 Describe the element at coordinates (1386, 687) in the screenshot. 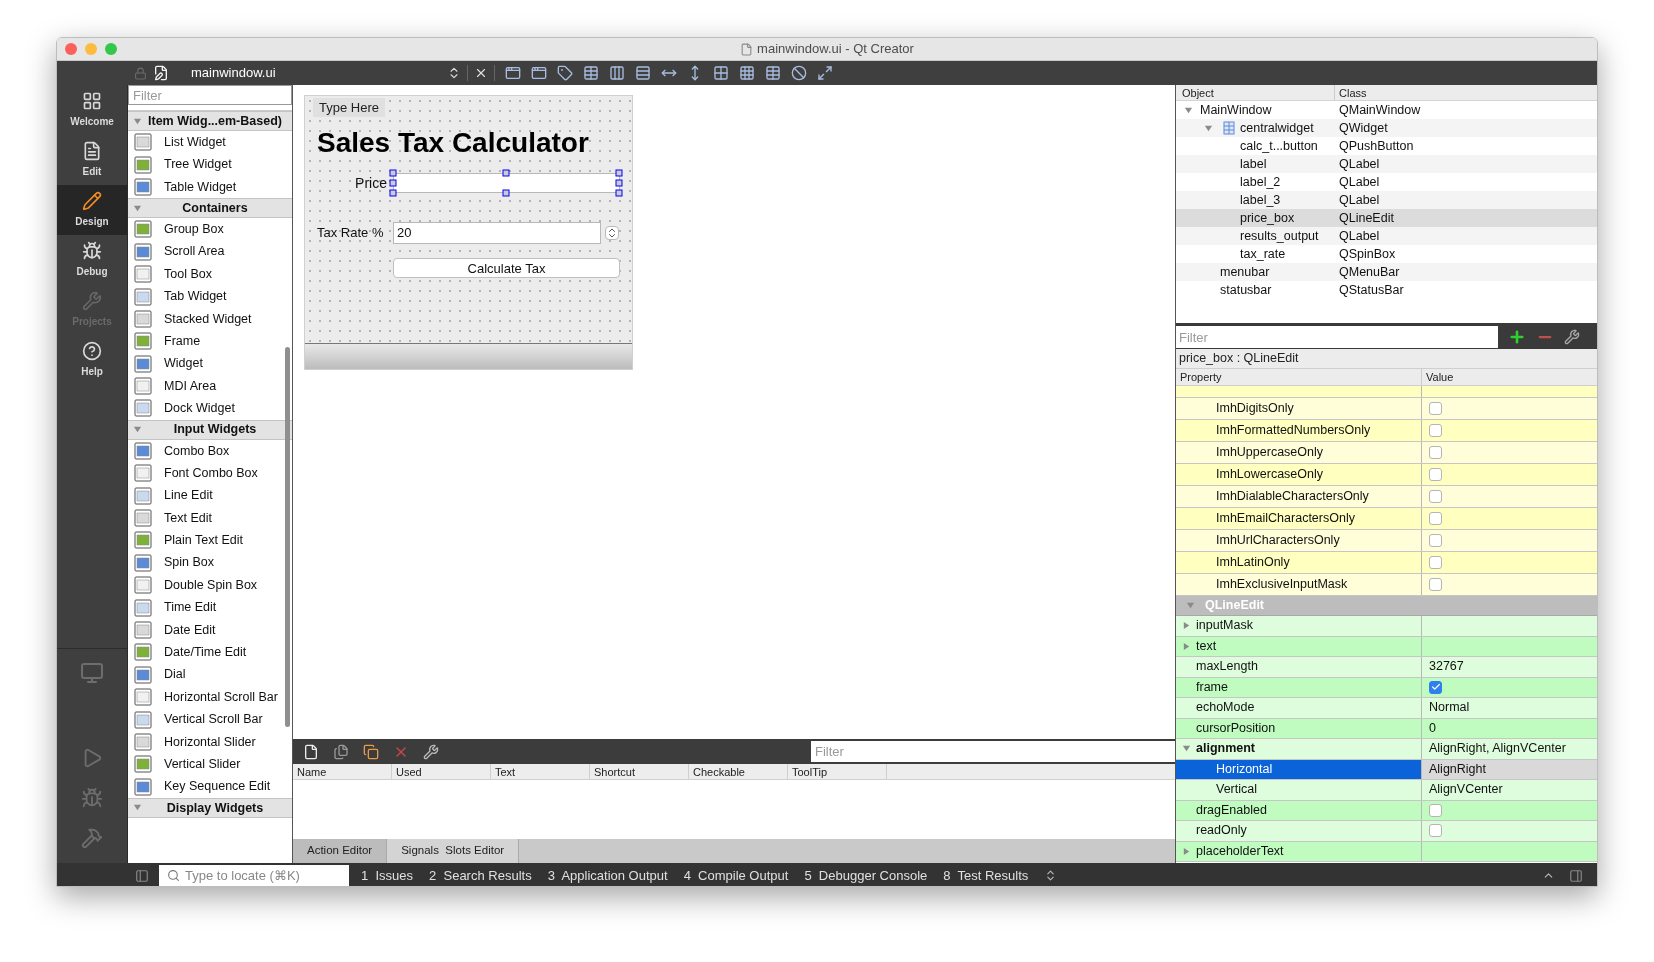

I see `property-row: frame` at that location.